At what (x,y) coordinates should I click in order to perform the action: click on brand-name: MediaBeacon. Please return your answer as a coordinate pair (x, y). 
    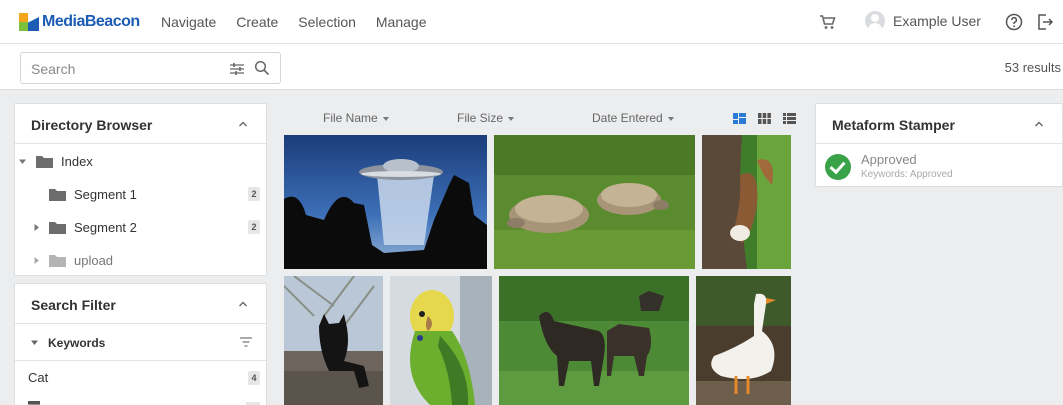
    Looking at the image, I should click on (91, 21).